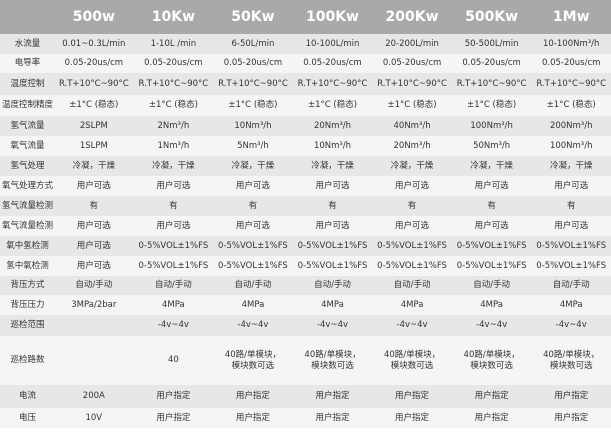 The image size is (611, 443). I want to click on table-cell: 2Nm³/h, so click(173, 126).